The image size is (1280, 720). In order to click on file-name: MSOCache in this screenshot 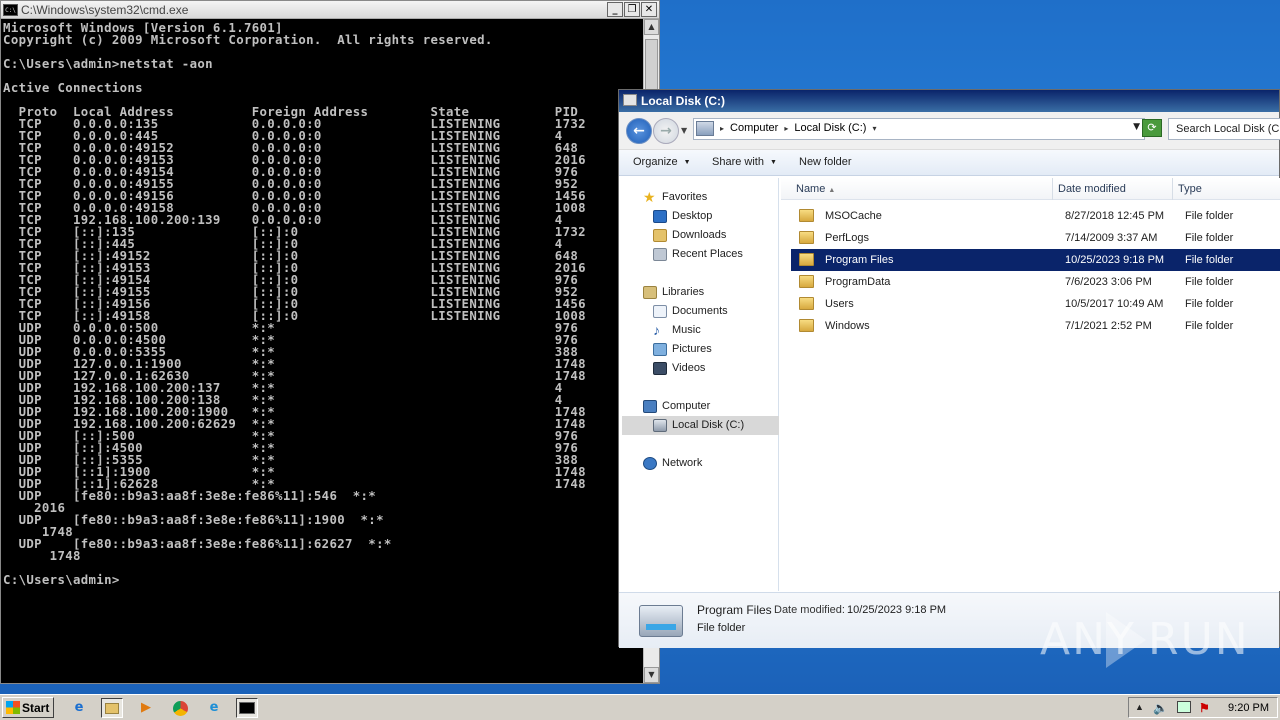, I will do `click(853, 216)`.